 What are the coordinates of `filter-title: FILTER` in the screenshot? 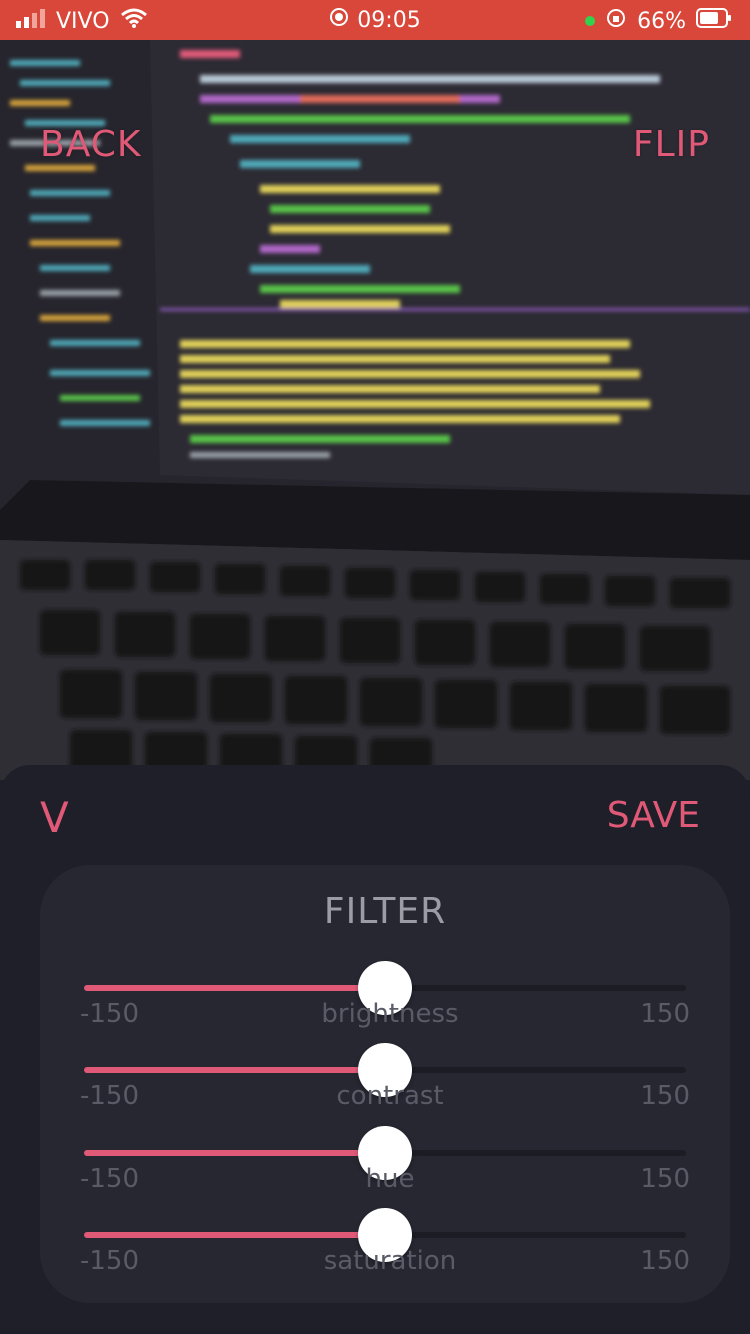 It's located at (385, 911).